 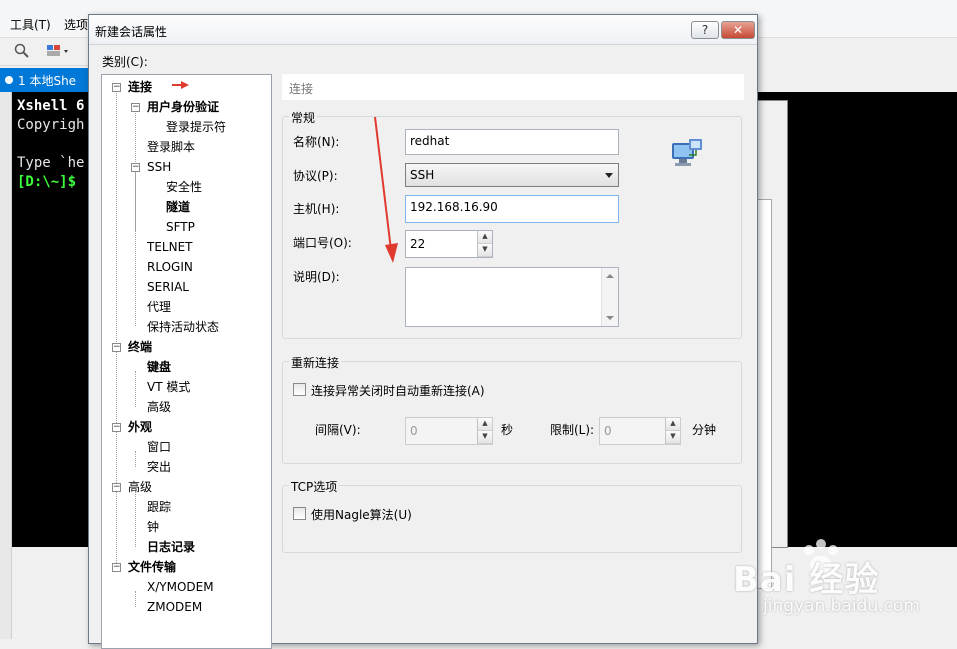 I want to click on app-toolbar, so click(x=45, y=52).